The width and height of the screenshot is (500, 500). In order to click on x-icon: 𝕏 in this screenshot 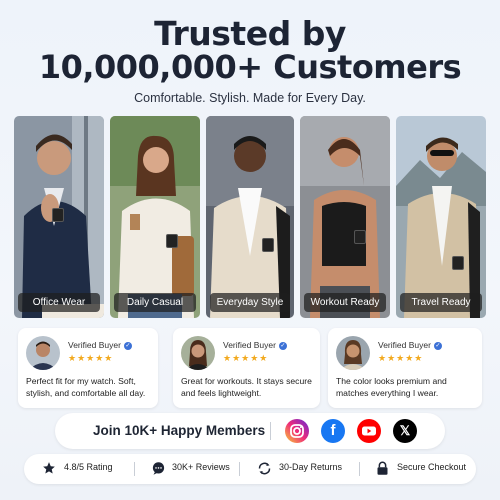, I will do `click(405, 431)`.